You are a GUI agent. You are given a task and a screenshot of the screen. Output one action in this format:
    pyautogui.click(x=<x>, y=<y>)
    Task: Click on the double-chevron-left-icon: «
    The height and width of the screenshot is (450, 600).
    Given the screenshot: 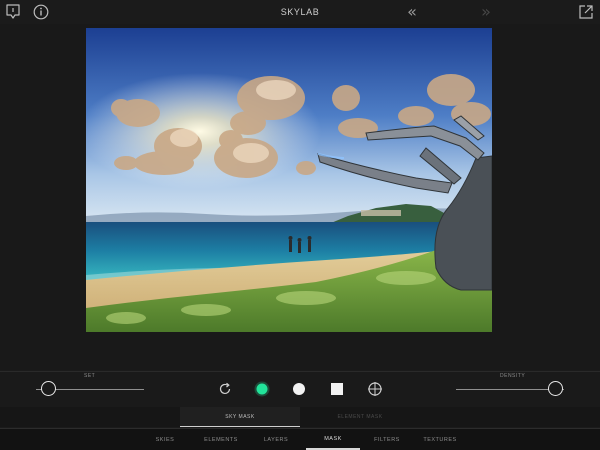 What is the action you would take?
    pyautogui.click(x=412, y=11)
    